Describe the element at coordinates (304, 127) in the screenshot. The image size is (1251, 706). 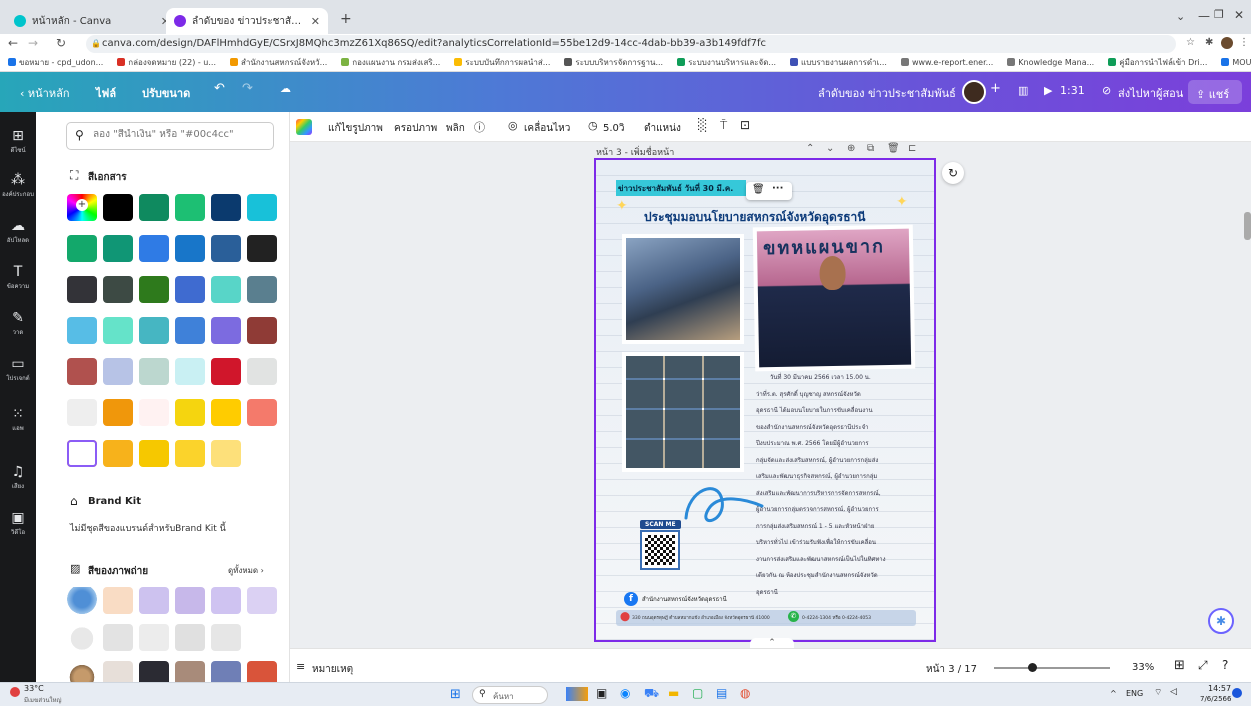
I see `color-picker-icon` at that location.